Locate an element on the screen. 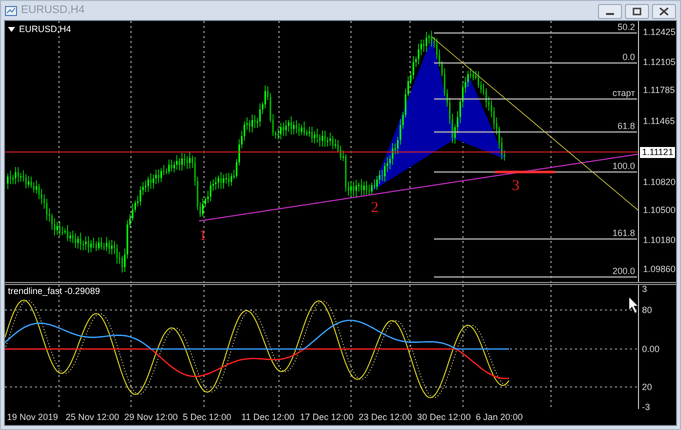  indicator-axis-label: -3 is located at coordinates (646, 407).